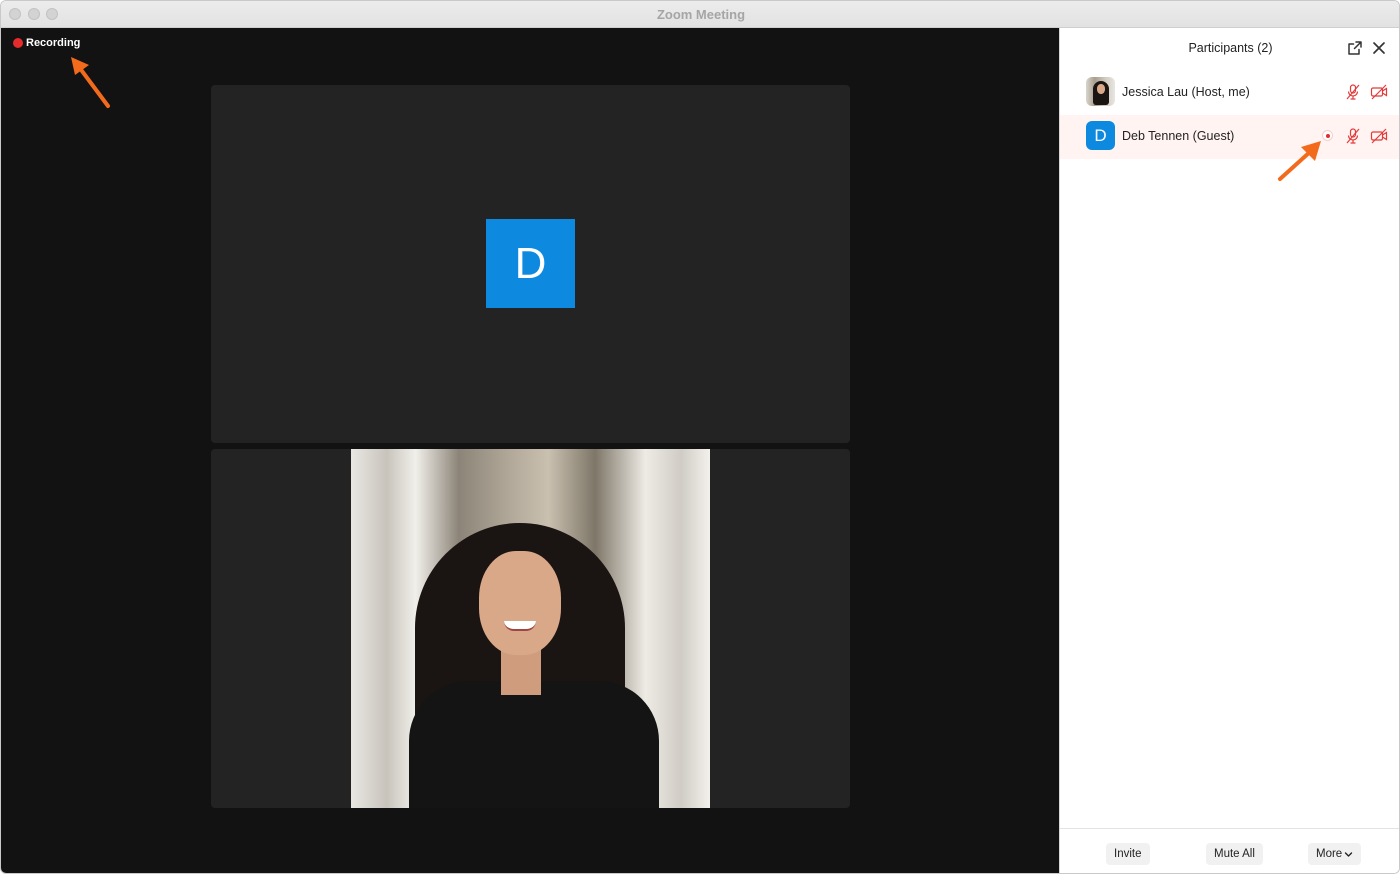  What do you see at coordinates (1186, 92) in the screenshot?
I see `participant-name: Jessica Lau (Host, me)` at bounding box center [1186, 92].